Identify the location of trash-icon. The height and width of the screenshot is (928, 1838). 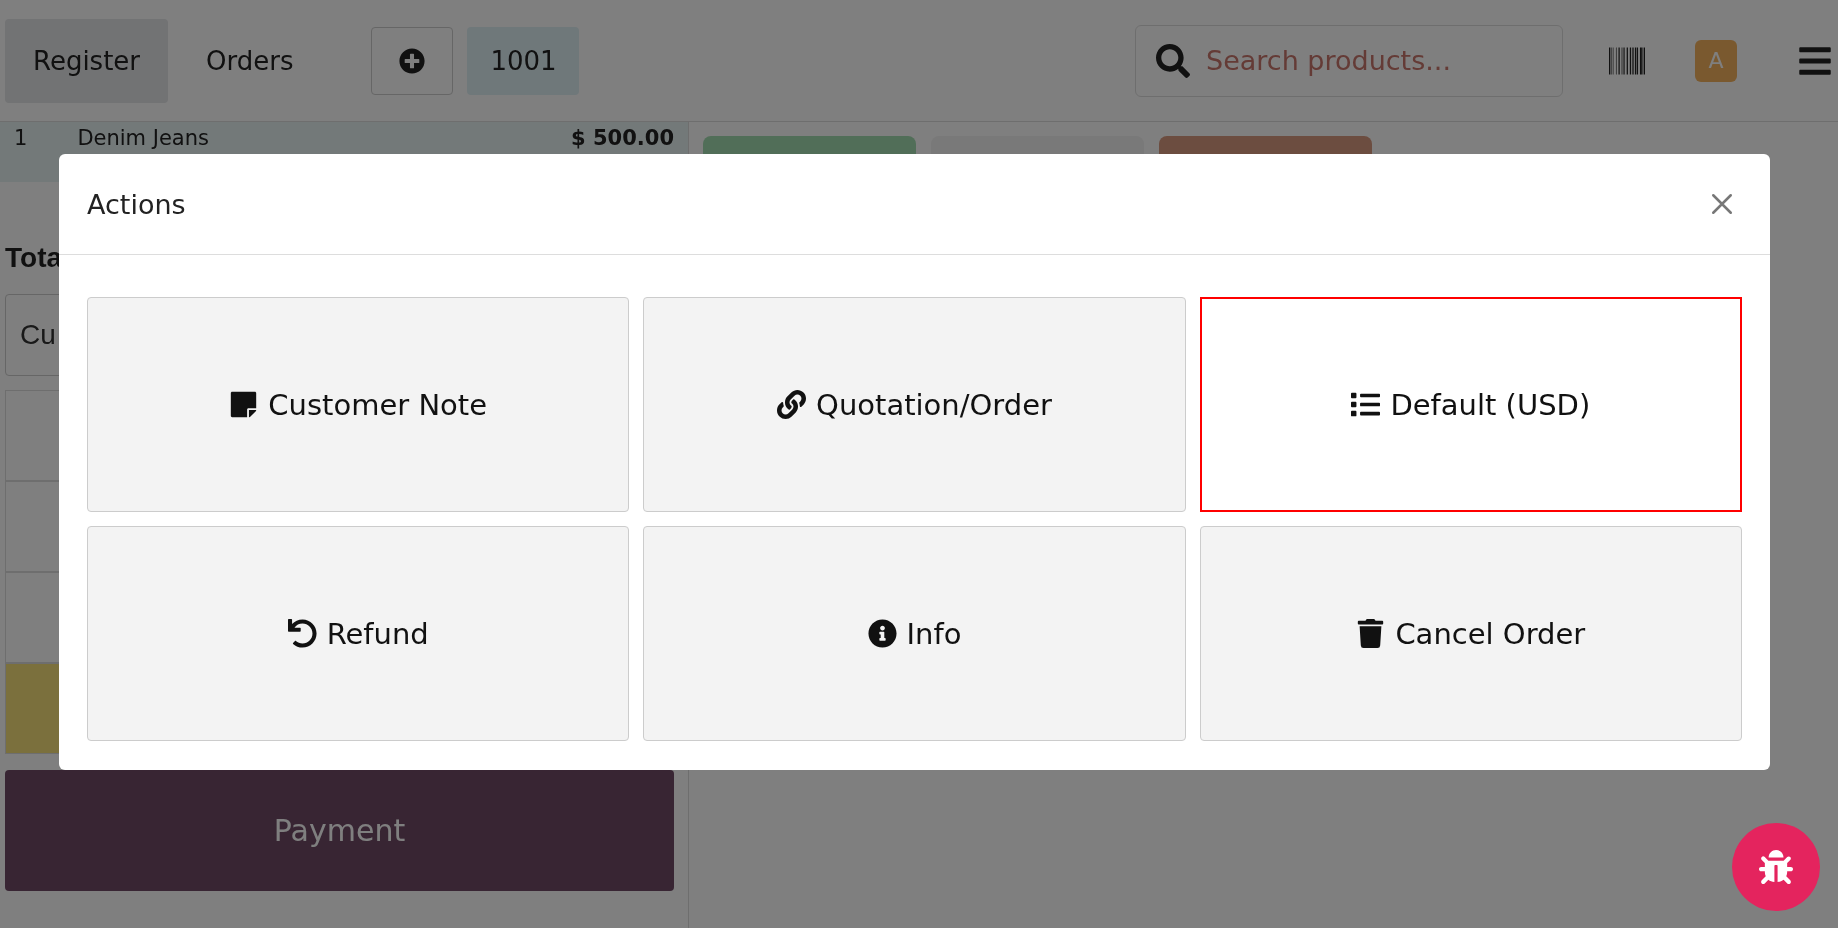
(1371, 633).